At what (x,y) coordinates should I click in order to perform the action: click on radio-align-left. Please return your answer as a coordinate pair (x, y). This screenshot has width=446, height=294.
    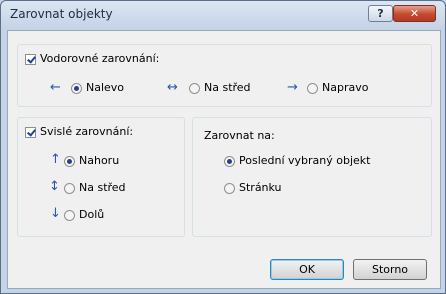
    Looking at the image, I should click on (76, 88).